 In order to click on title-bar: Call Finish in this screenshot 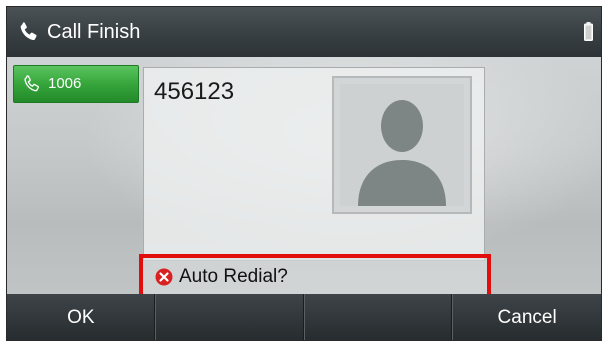, I will do `click(304, 32)`.